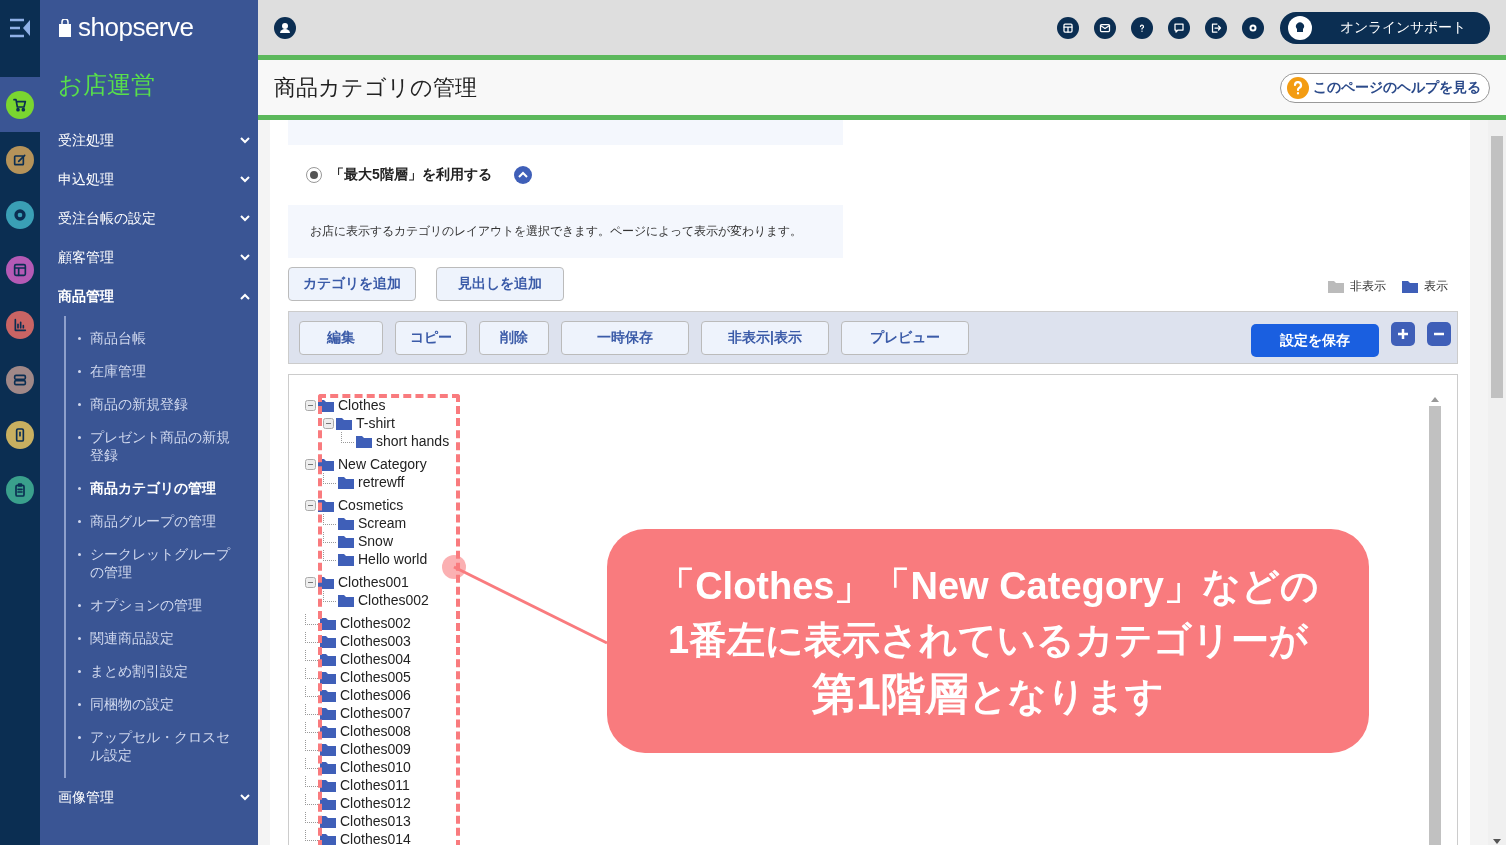  I want to click on callout-text: 第1階層となります, so click(988, 694).